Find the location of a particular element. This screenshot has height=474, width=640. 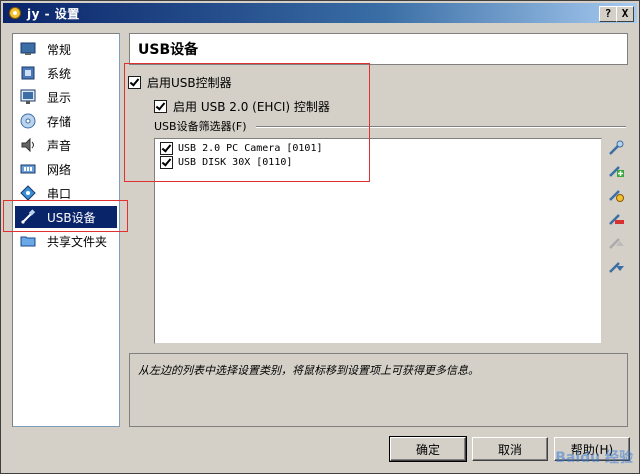

network-icon is located at coordinates (28, 169).